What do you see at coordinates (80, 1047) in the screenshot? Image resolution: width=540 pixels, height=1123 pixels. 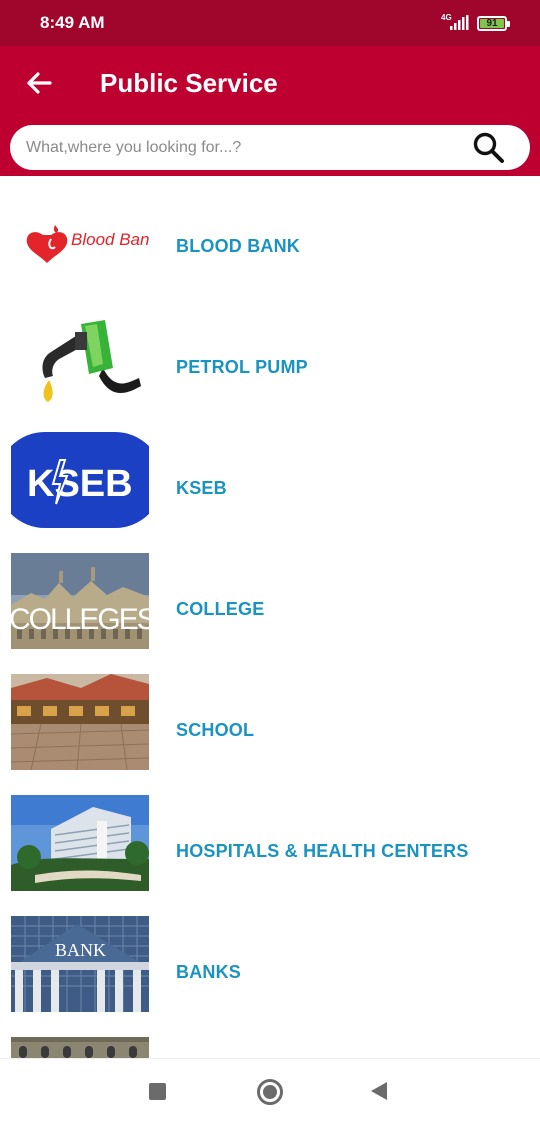 I see `building-image` at bounding box center [80, 1047].